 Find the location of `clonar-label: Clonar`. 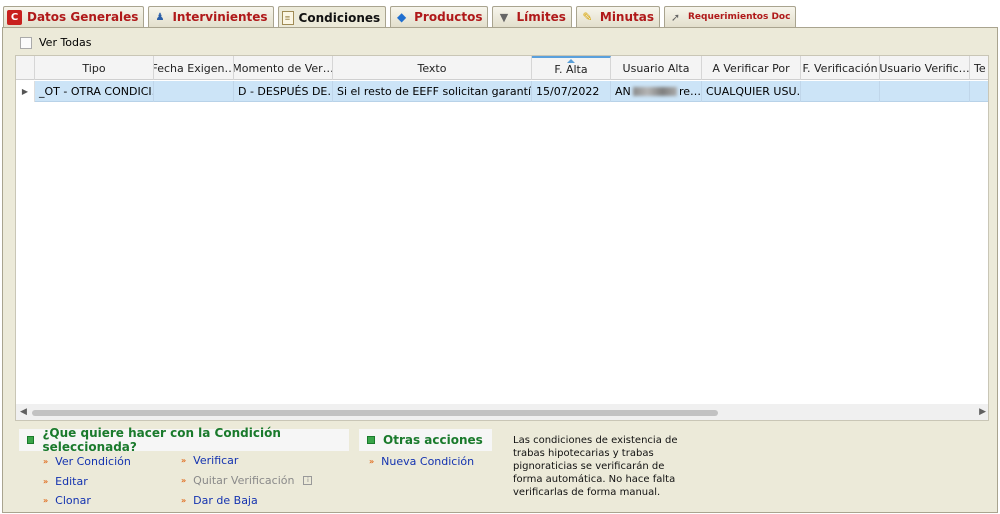

clonar-label: Clonar is located at coordinates (73, 500).